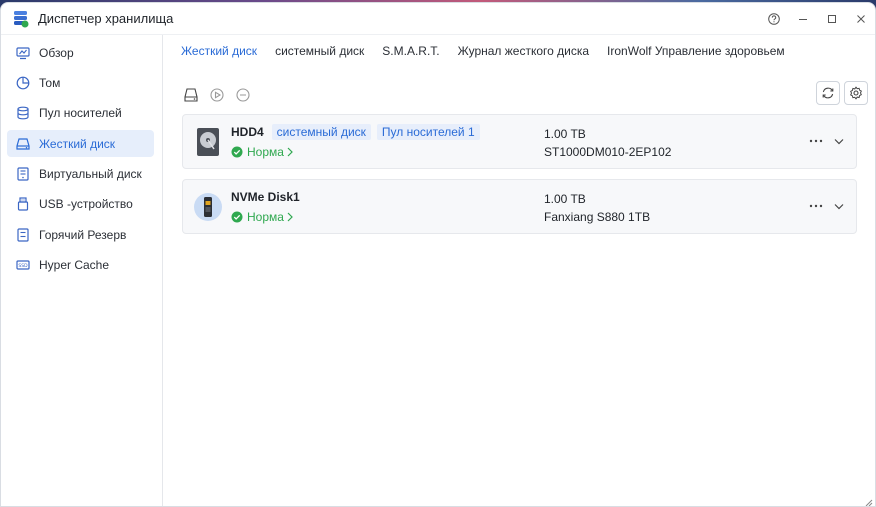  I want to click on settings-button, so click(856, 93).